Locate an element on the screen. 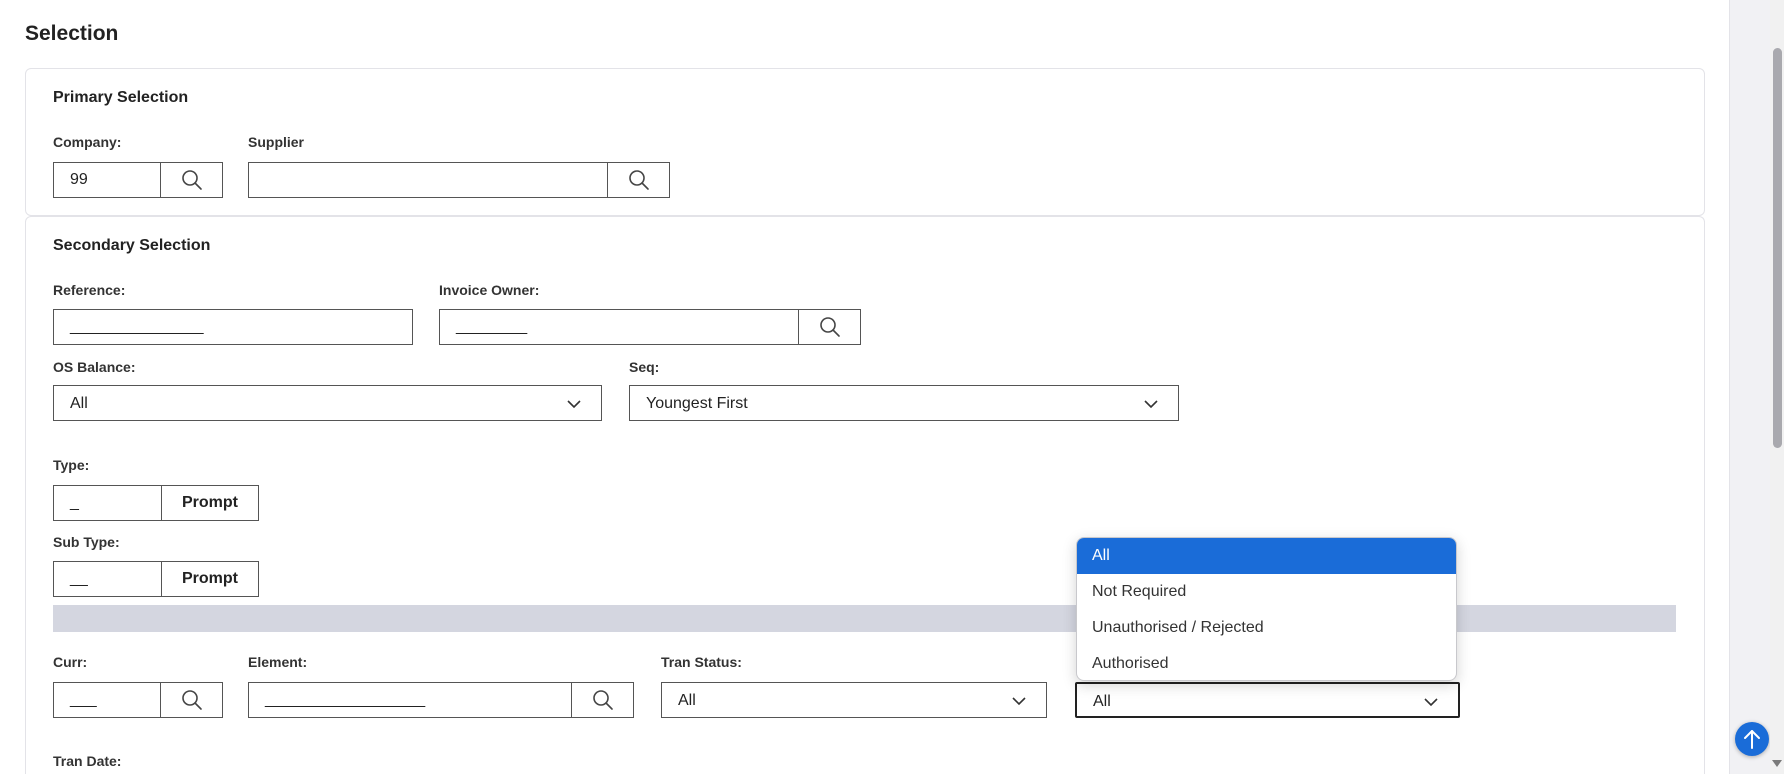 The height and width of the screenshot is (774, 1784). os-balance-value: All is located at coordinates (79, 403).